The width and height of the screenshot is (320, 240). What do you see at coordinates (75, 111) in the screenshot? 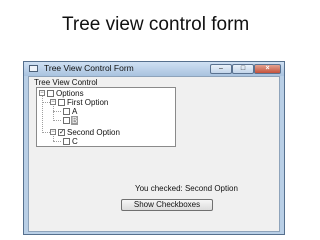
I see `tree-node-label: A` at bounding box center [75, 111].